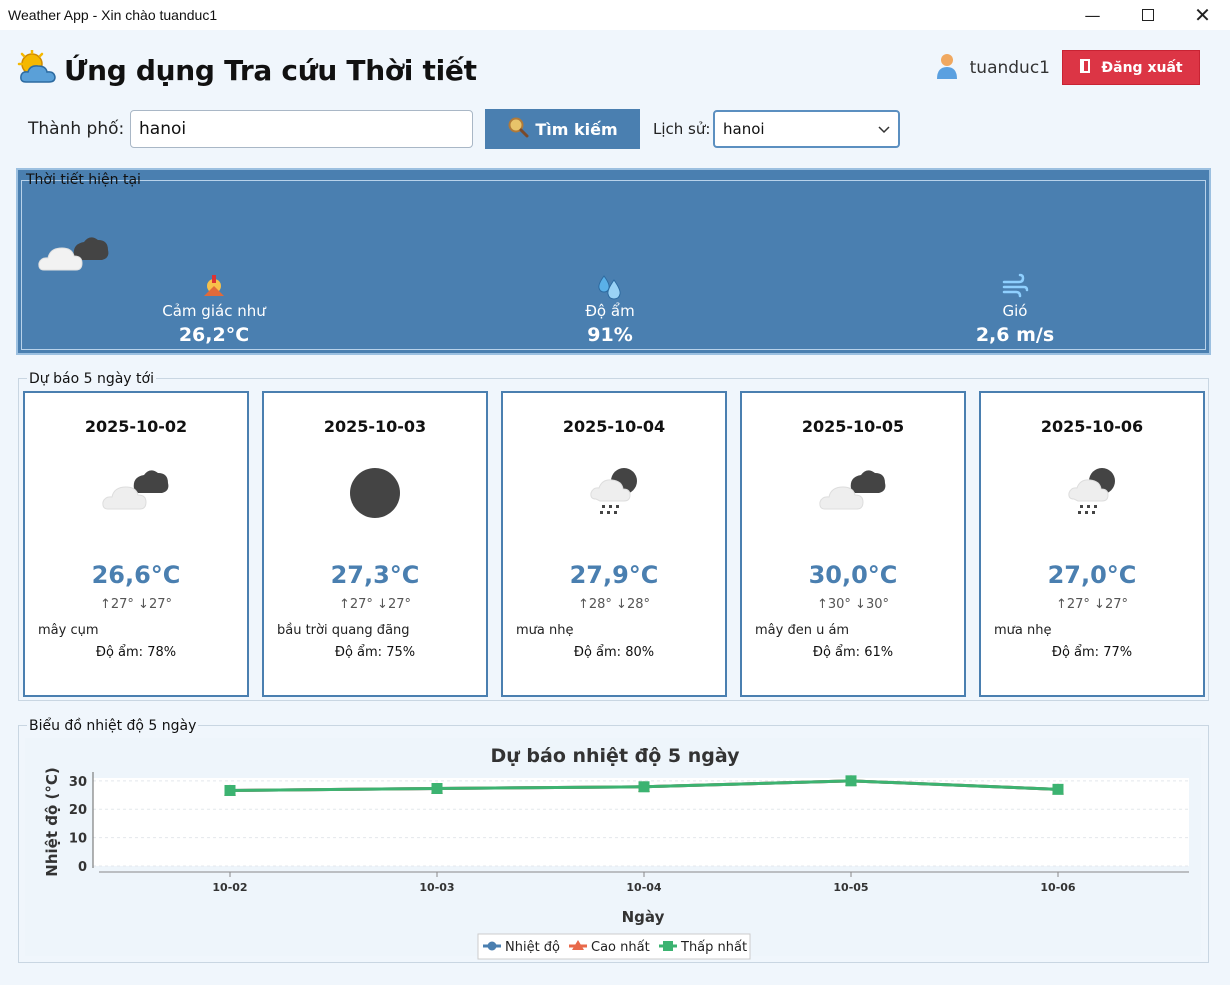  Describe the element at coordinates (68, 630) in the screenshot. I see `forecast-desc: mây cụm` at that location.